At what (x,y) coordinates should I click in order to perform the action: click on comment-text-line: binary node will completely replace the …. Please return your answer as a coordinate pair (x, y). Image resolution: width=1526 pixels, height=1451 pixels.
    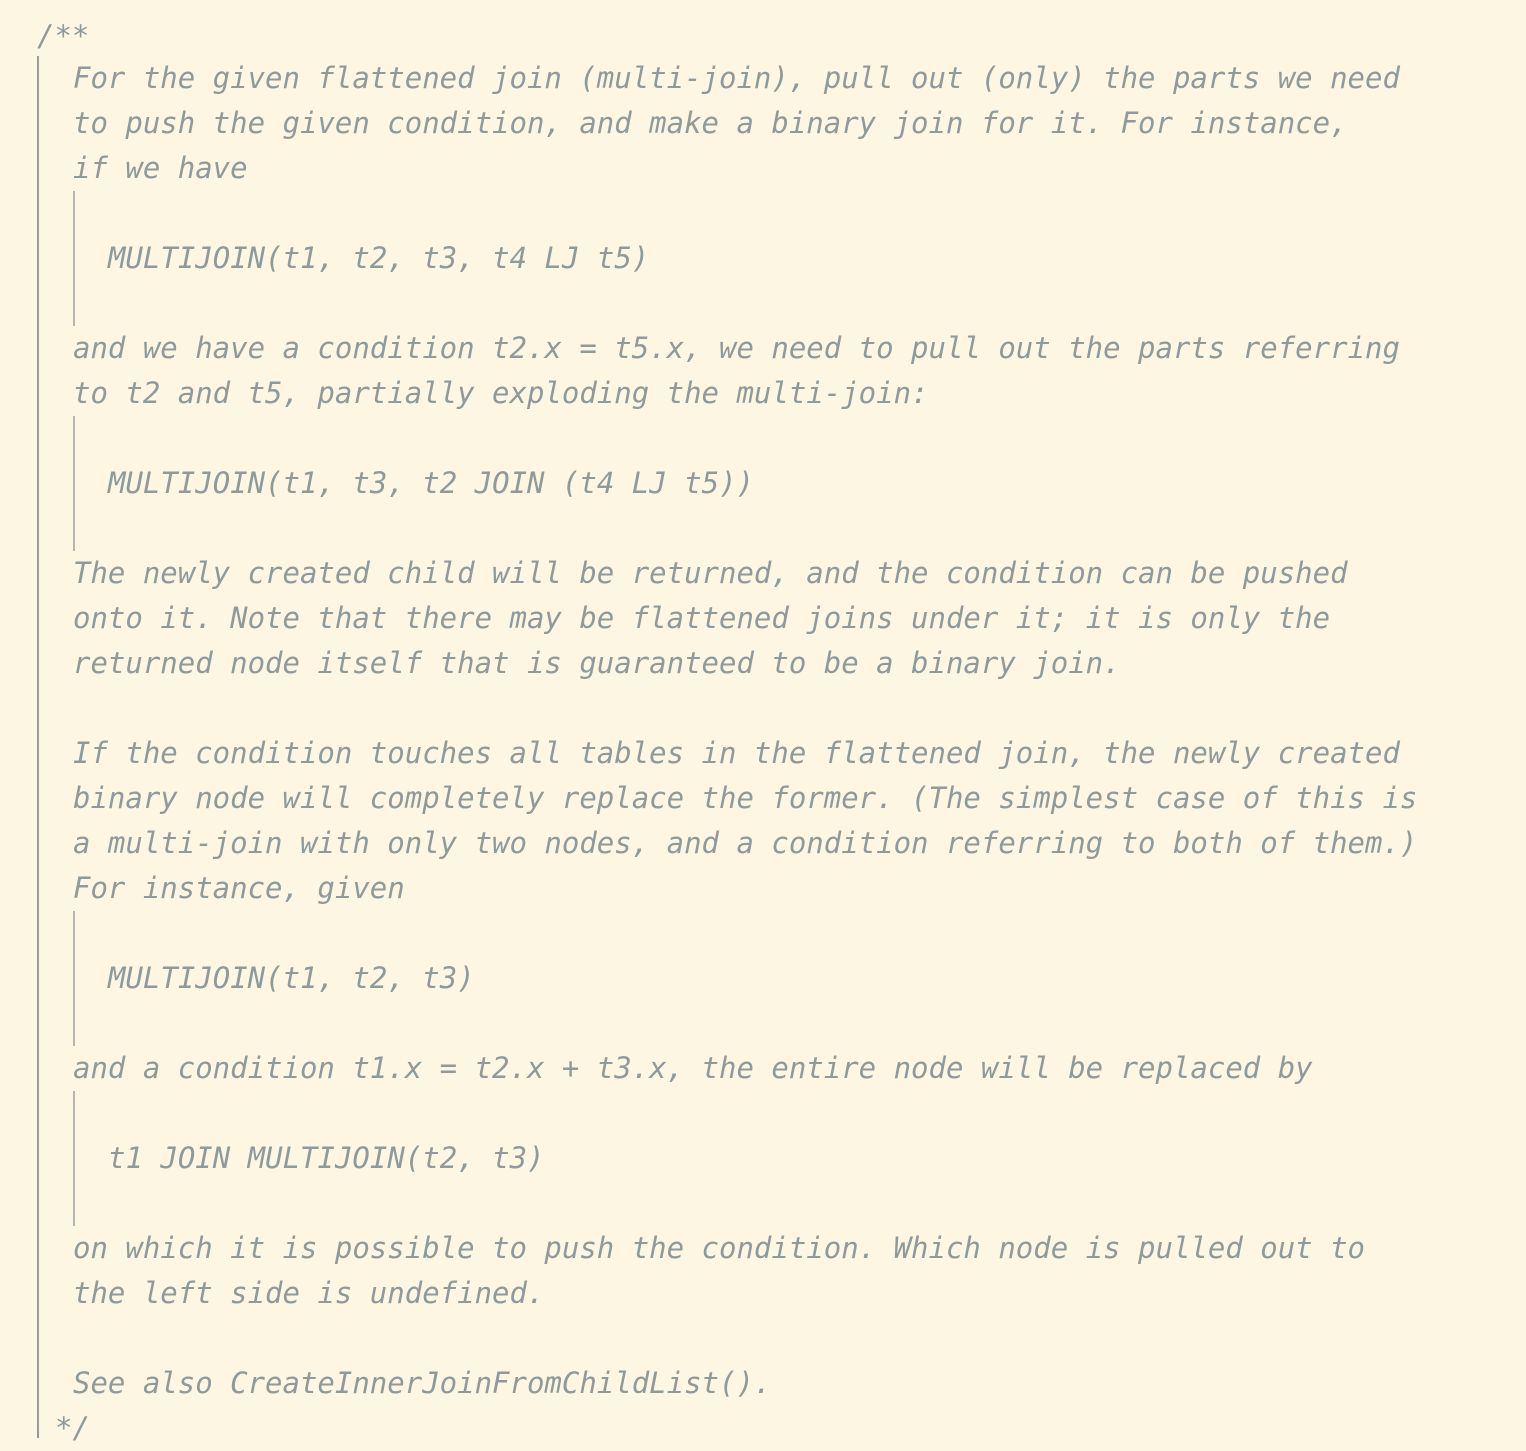
    Looking at the image, I should click on (745, 798).